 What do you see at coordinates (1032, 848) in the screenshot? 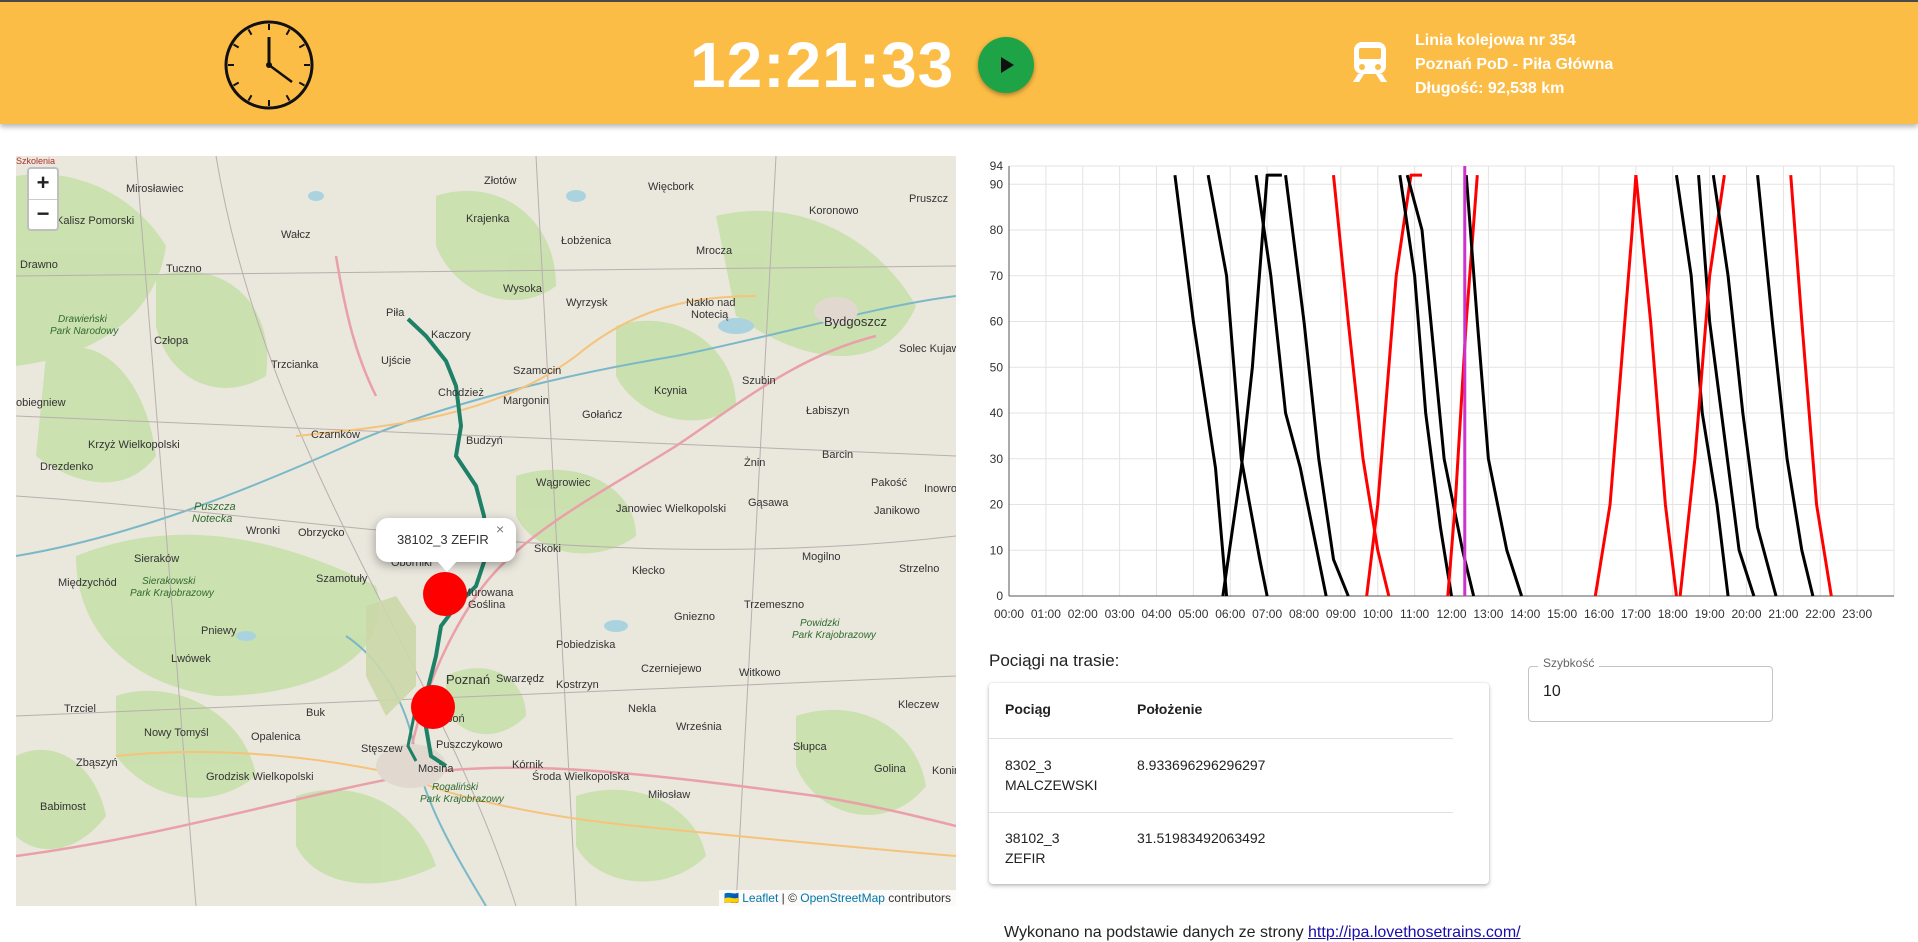
I see `table-row-train-name: 38102_3 ZEFIR` at bounding box center [1032, 848].